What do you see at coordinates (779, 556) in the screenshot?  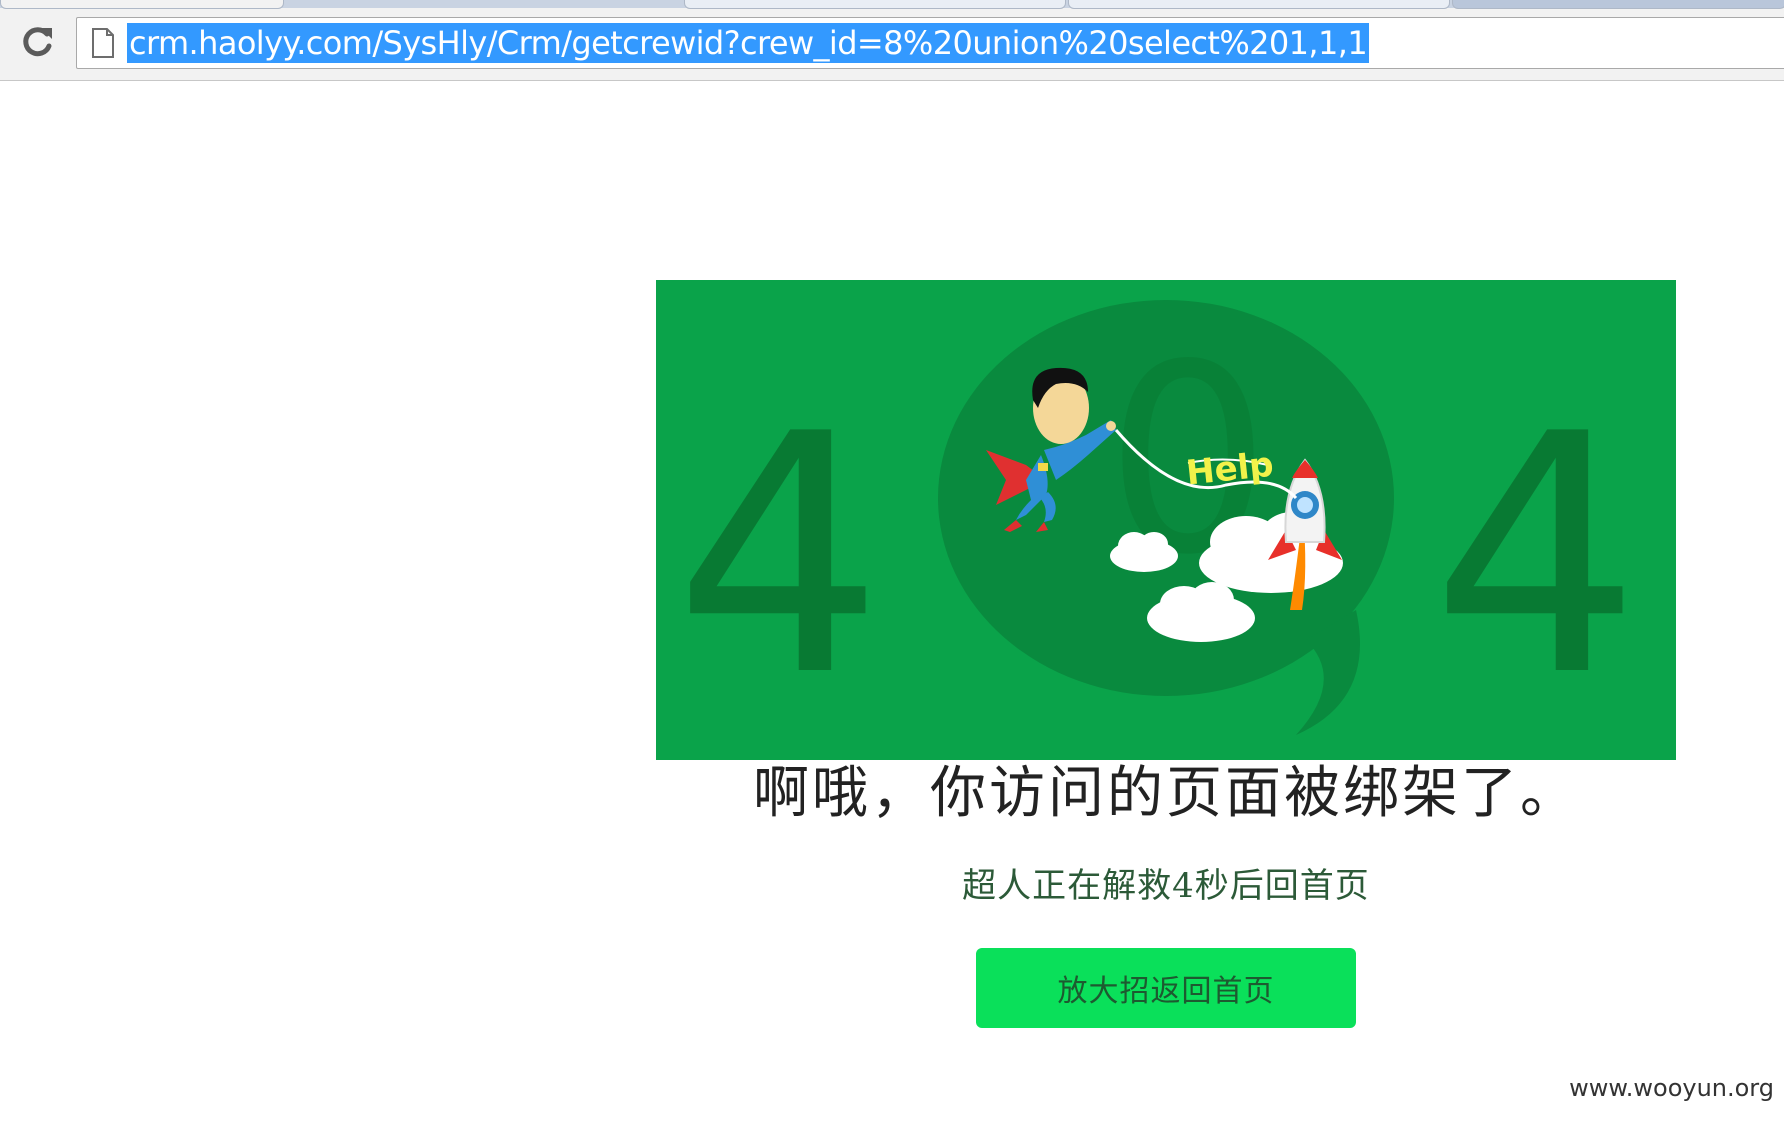 I see `digit-left-four: 4` at bounding box center [779, 556].